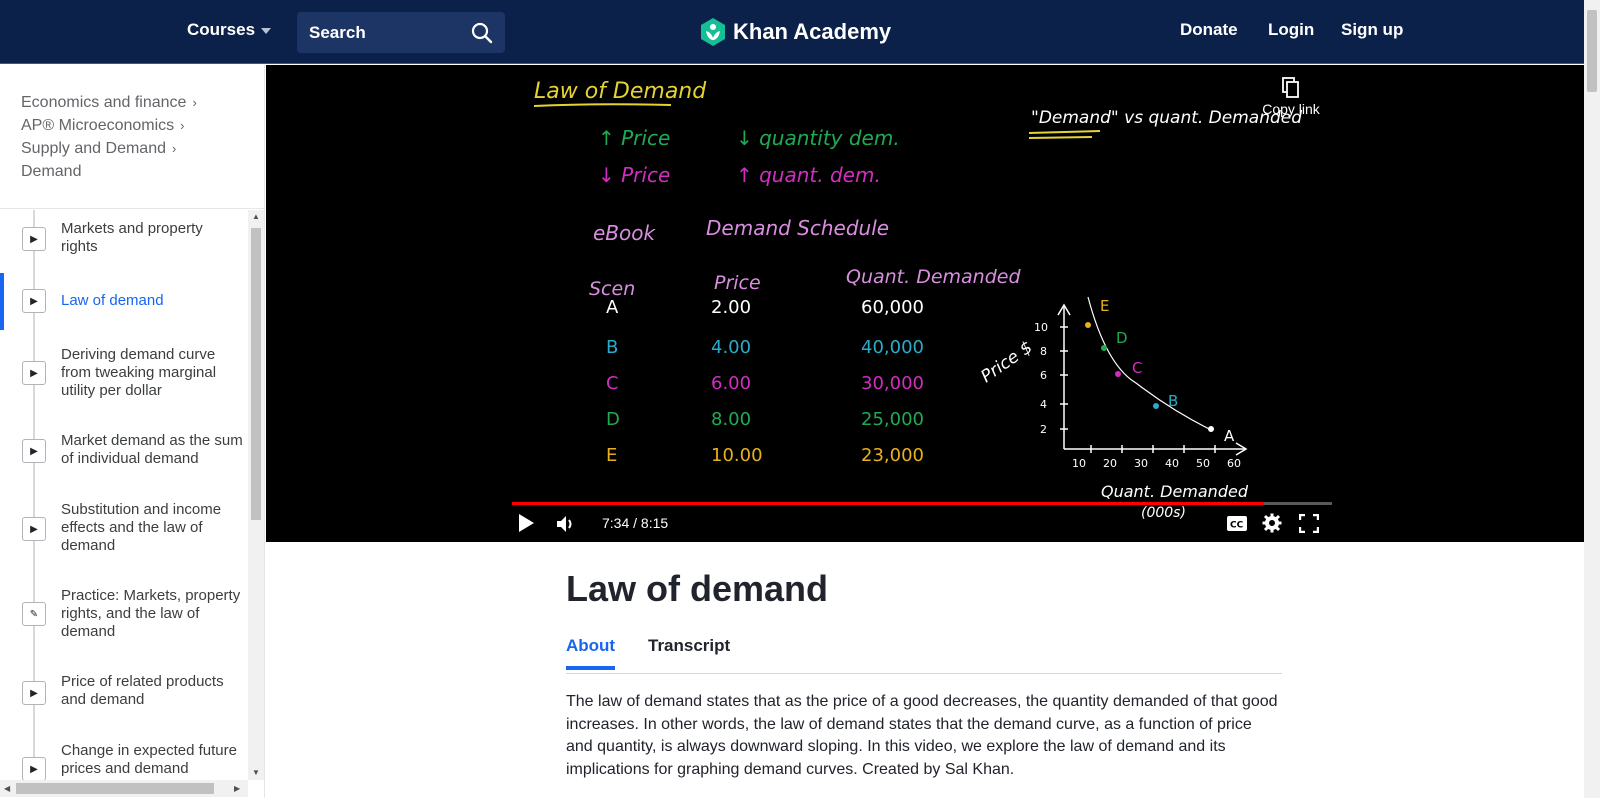  I want to click on sidebar-scroll-thumb, so click(256, 374).